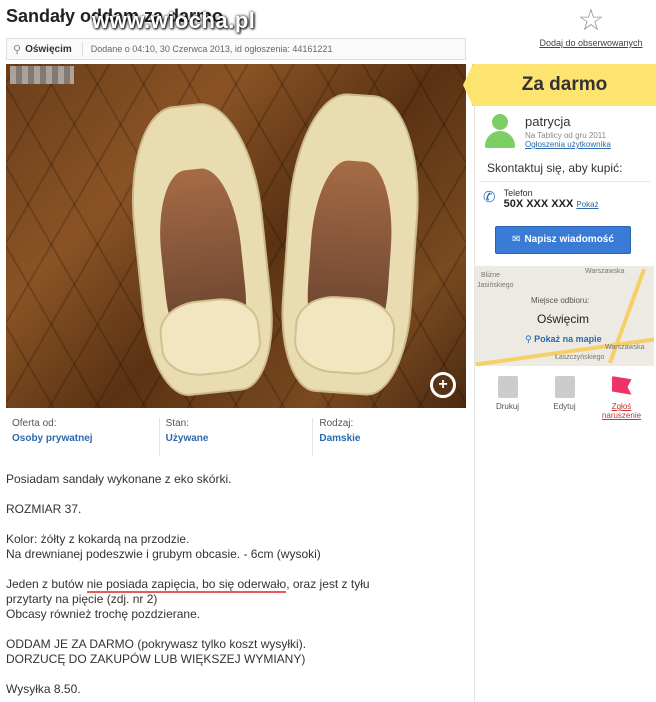 This screenshot has height=702, width=656. Describe the element at coordinates (518, 193) in the screenshot. I see `phone-label: Telefon` at that location.